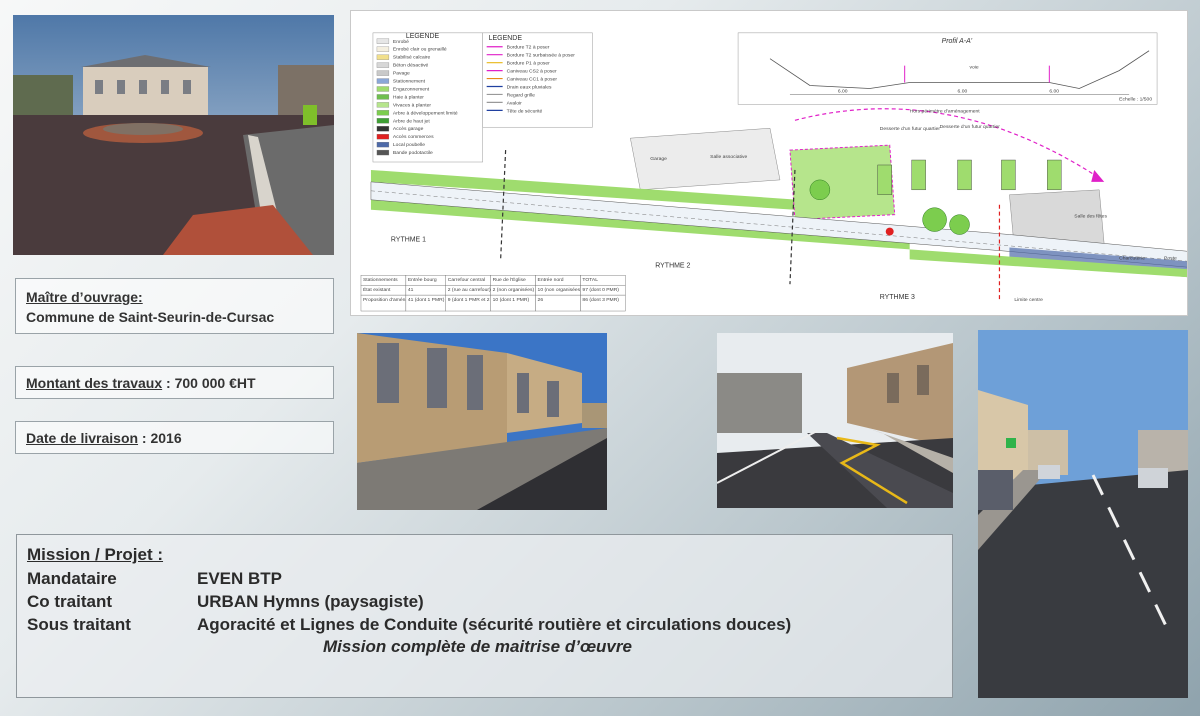 This screenshot has width=1200, height=716. I want to click on label-salle-associative: Salle associative, so click(728, 157).